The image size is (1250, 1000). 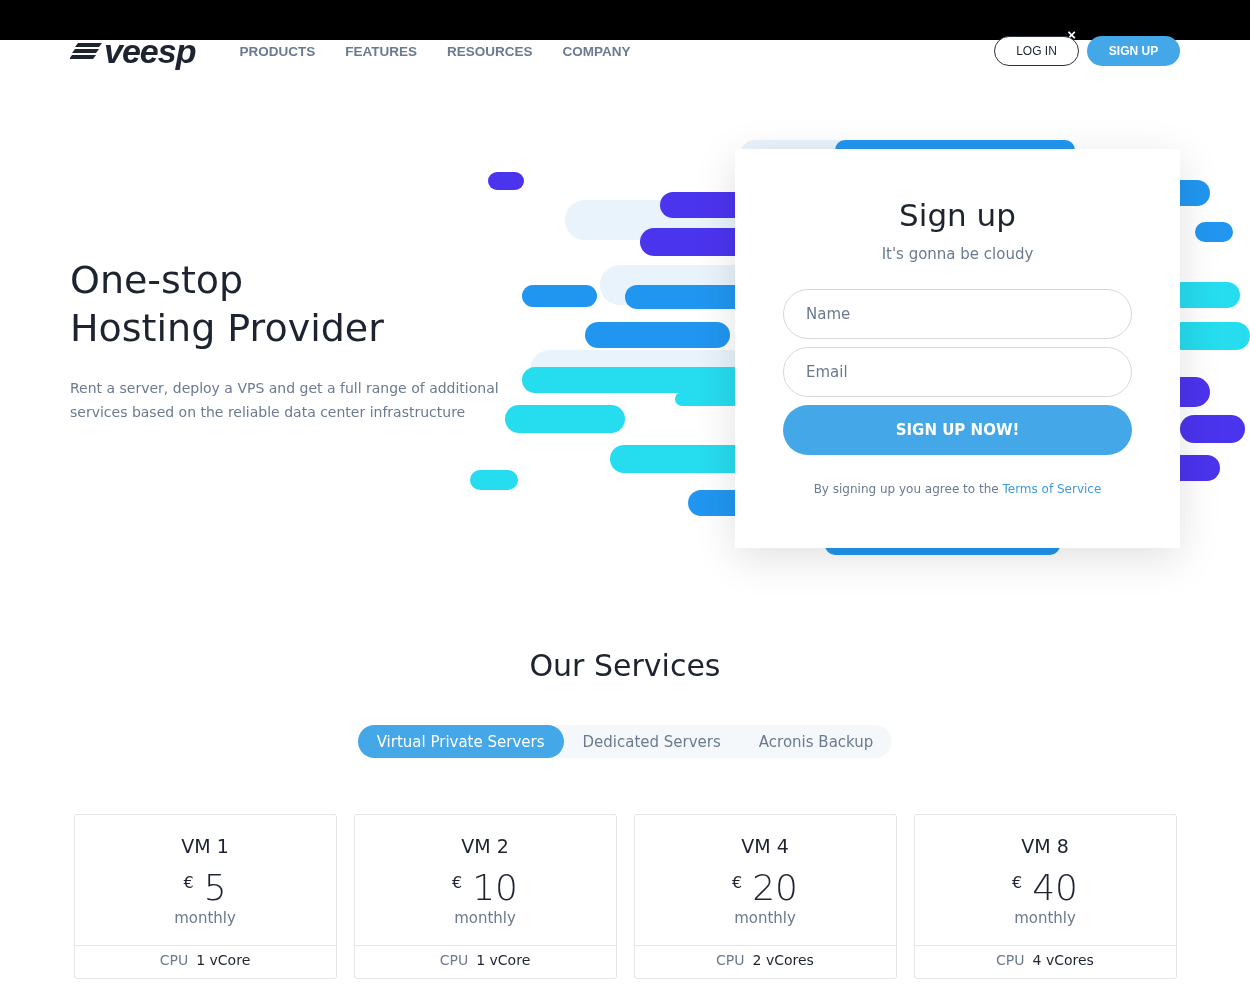 What do you see at coordinates (775, 888) in the screenshot?
I see `price: 20` at bounding box center [775, 888].